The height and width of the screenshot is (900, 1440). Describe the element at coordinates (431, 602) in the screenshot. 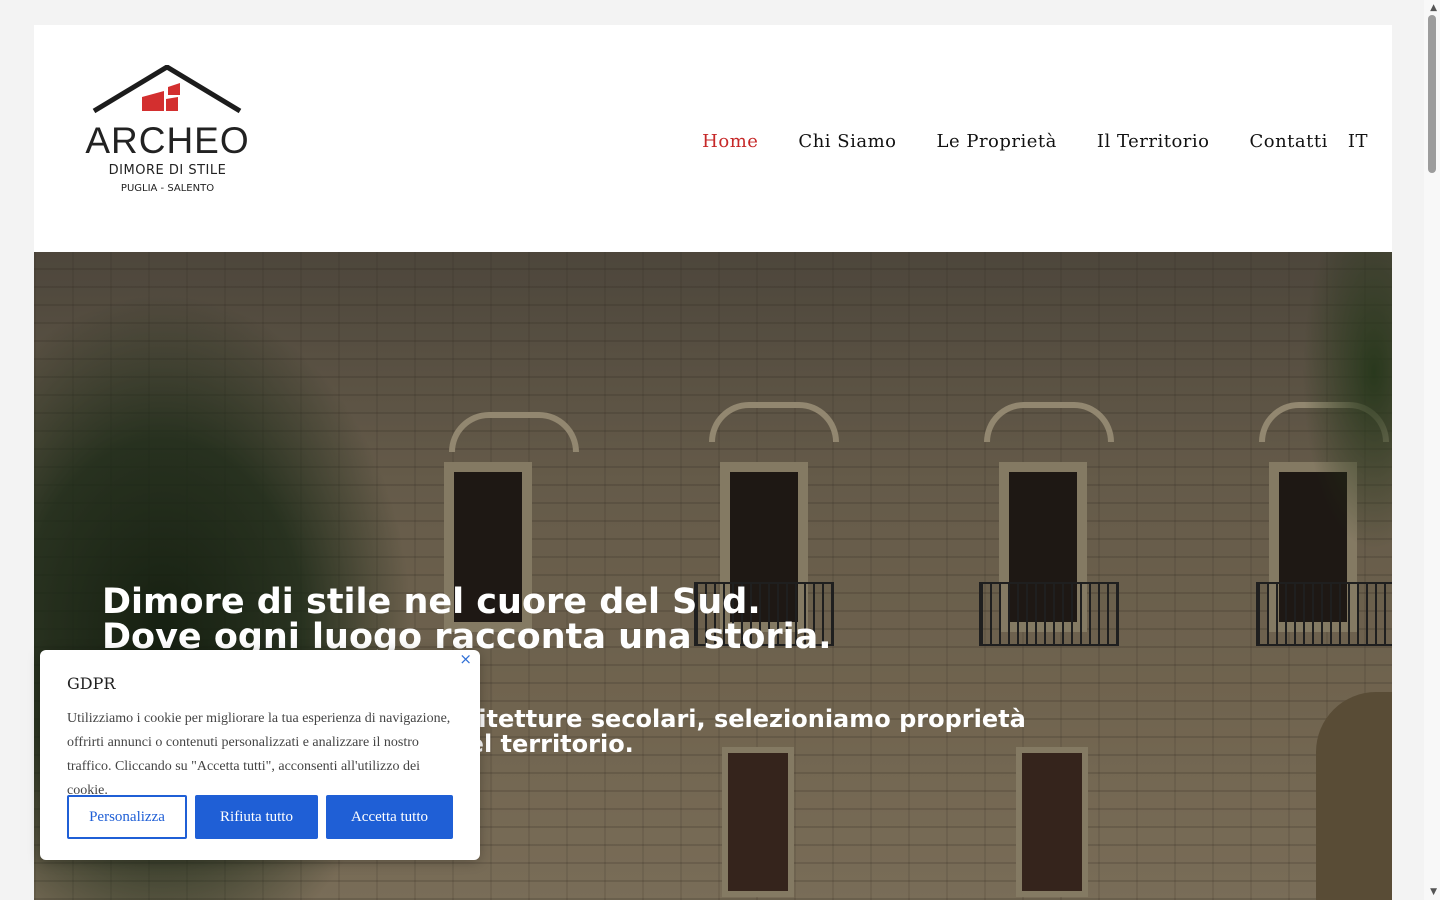

I see `hero-title-line1: Dimore di stile nel cuore del Sud.` at that location.